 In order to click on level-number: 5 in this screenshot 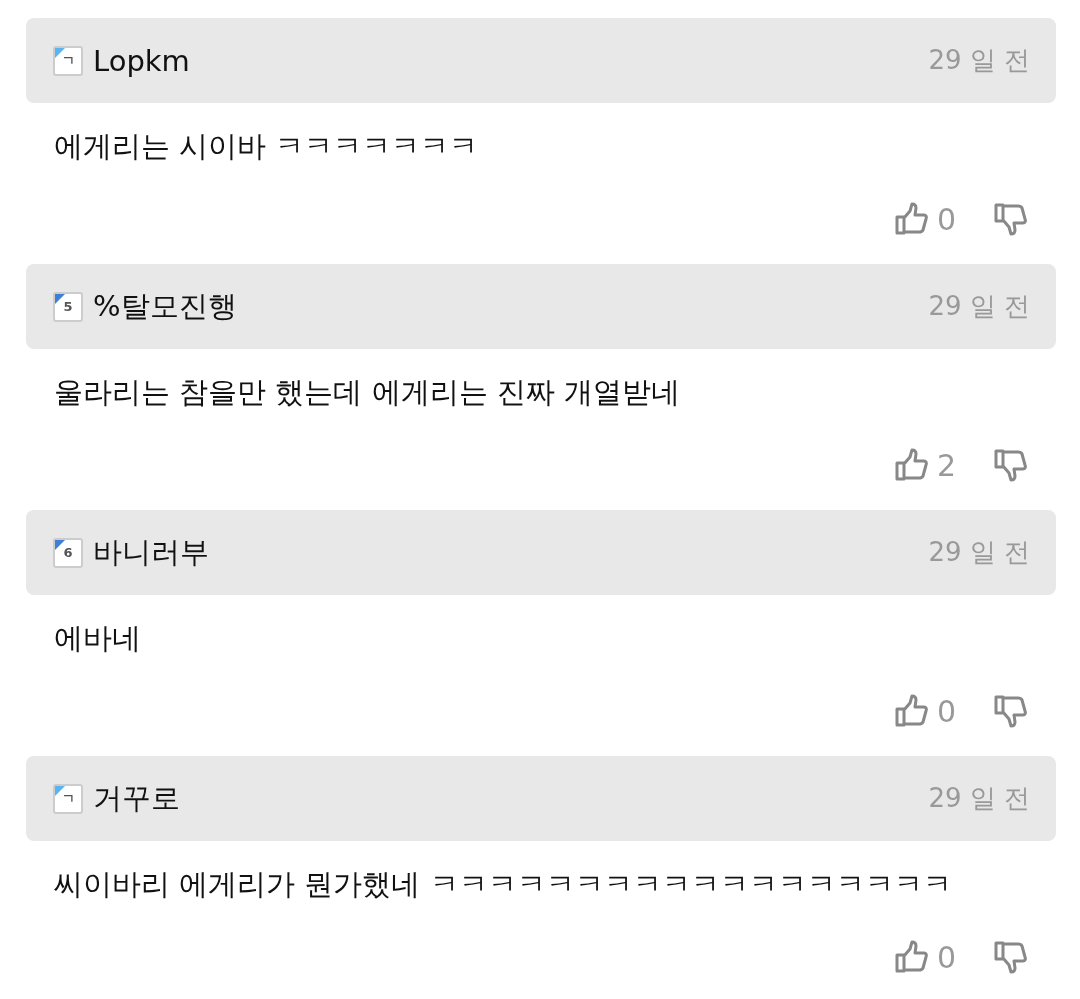, I will do `click(68, 306)`.